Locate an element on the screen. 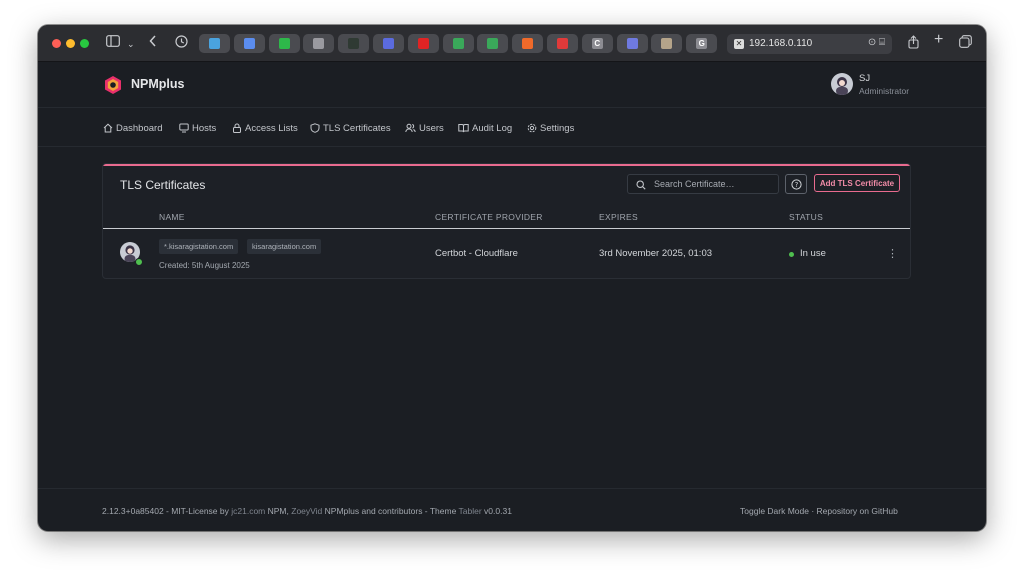 The height and width of the screenshot is (582, 1024). column-provider: CERTIFICATE PROVIDER is located at coordinates (489, 217).